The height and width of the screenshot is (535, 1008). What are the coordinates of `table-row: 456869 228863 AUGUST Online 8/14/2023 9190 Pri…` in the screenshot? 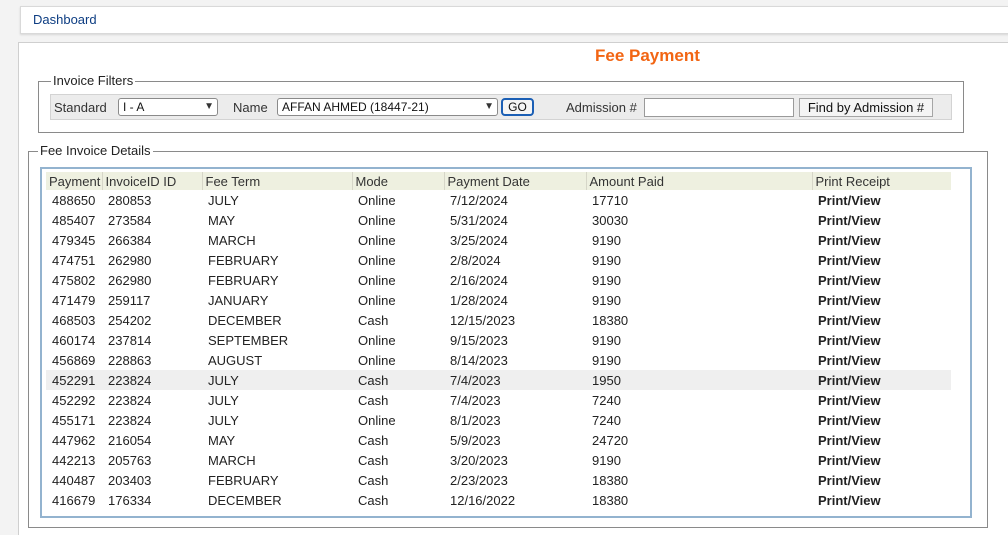 It's located at (498, 360).